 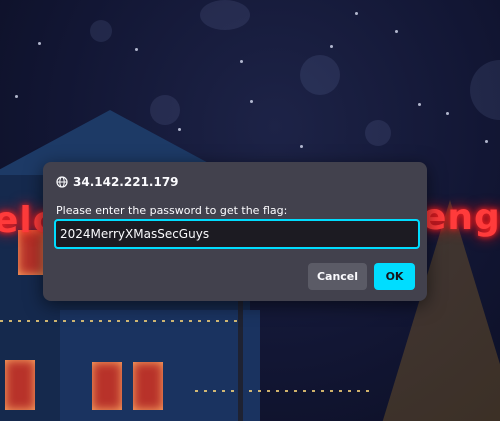 What do you see at coordinates (126, 182) in the screenshot?
I see `dialog-host: 34.142.221.179` at bounding box center [126, 182].